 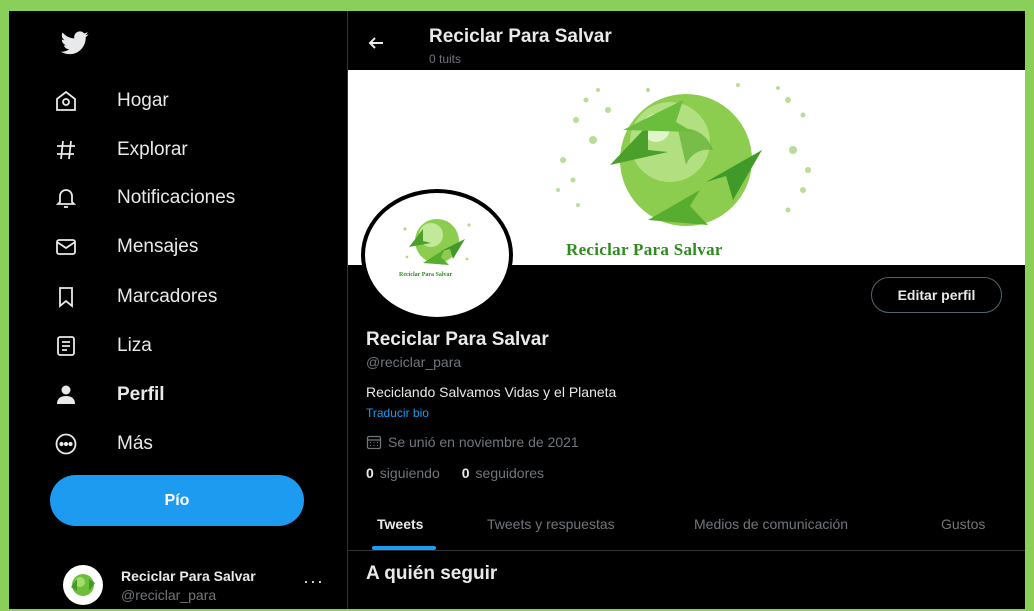 I want to click on profile-avatar: Reciclar Para Salvar, so click(x=437, y=255).